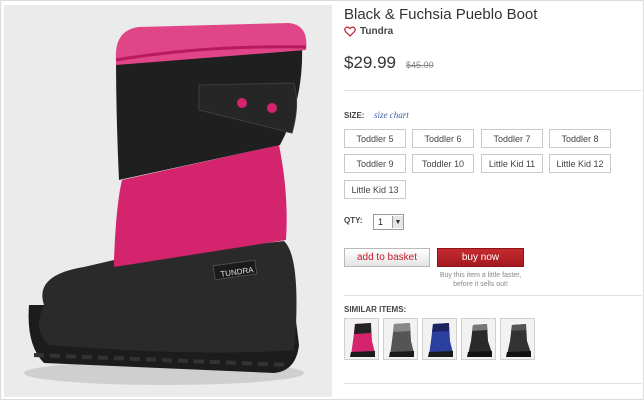  Describe the element at coordinates (350, 31) in the screenshot. I see `heart-icon` at that location.